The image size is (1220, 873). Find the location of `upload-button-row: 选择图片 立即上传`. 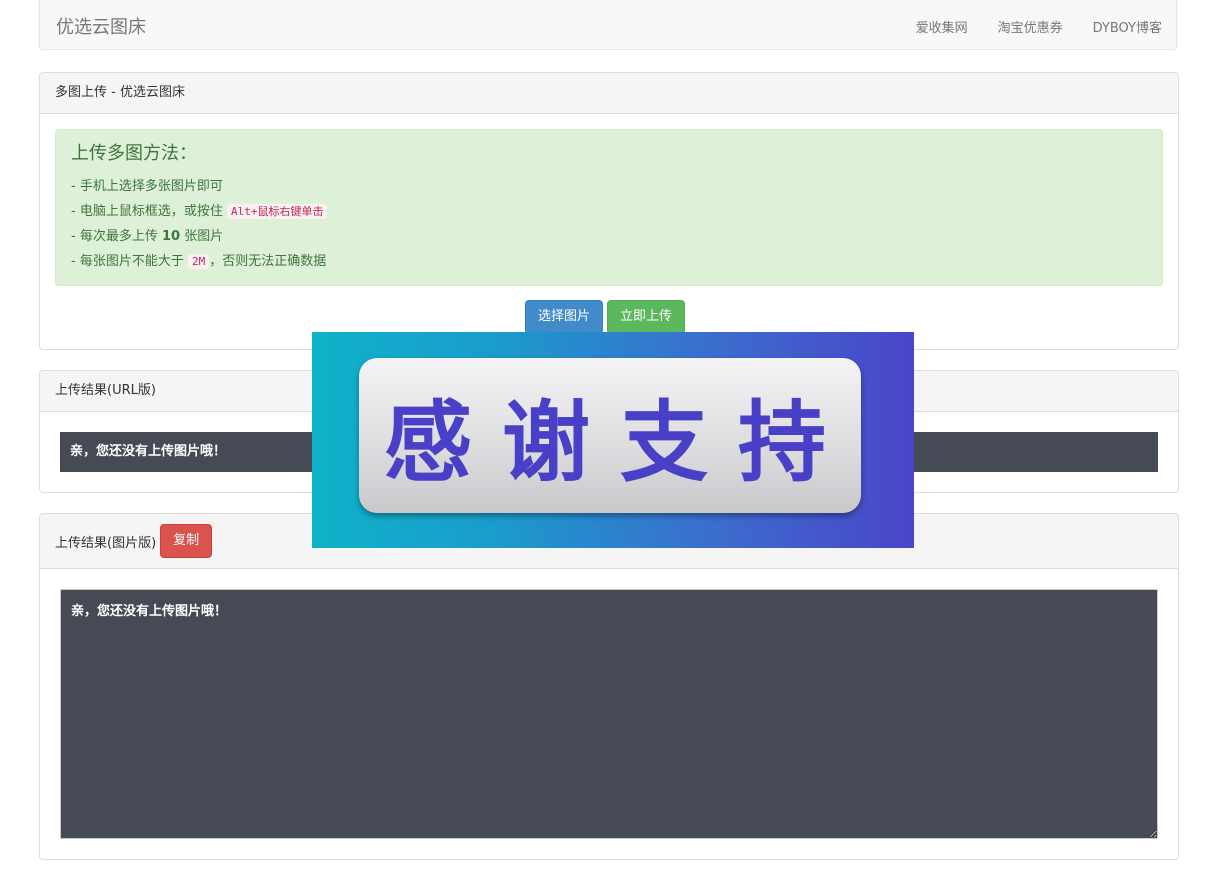

upload-button-row: 选择图片 立即上传 is located at coordinates (605, 317).